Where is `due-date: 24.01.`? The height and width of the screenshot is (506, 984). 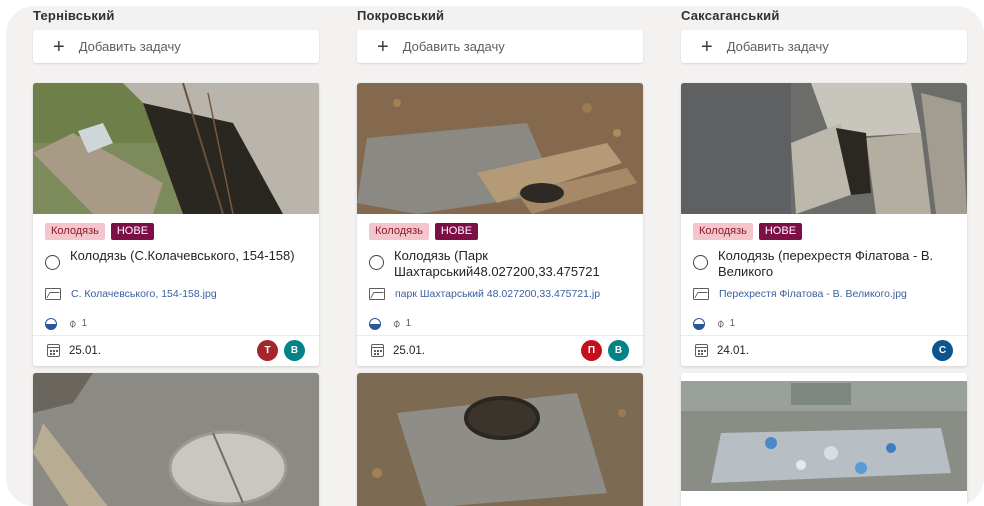 due-date: 24.01. is located at coordinates (733, 351).